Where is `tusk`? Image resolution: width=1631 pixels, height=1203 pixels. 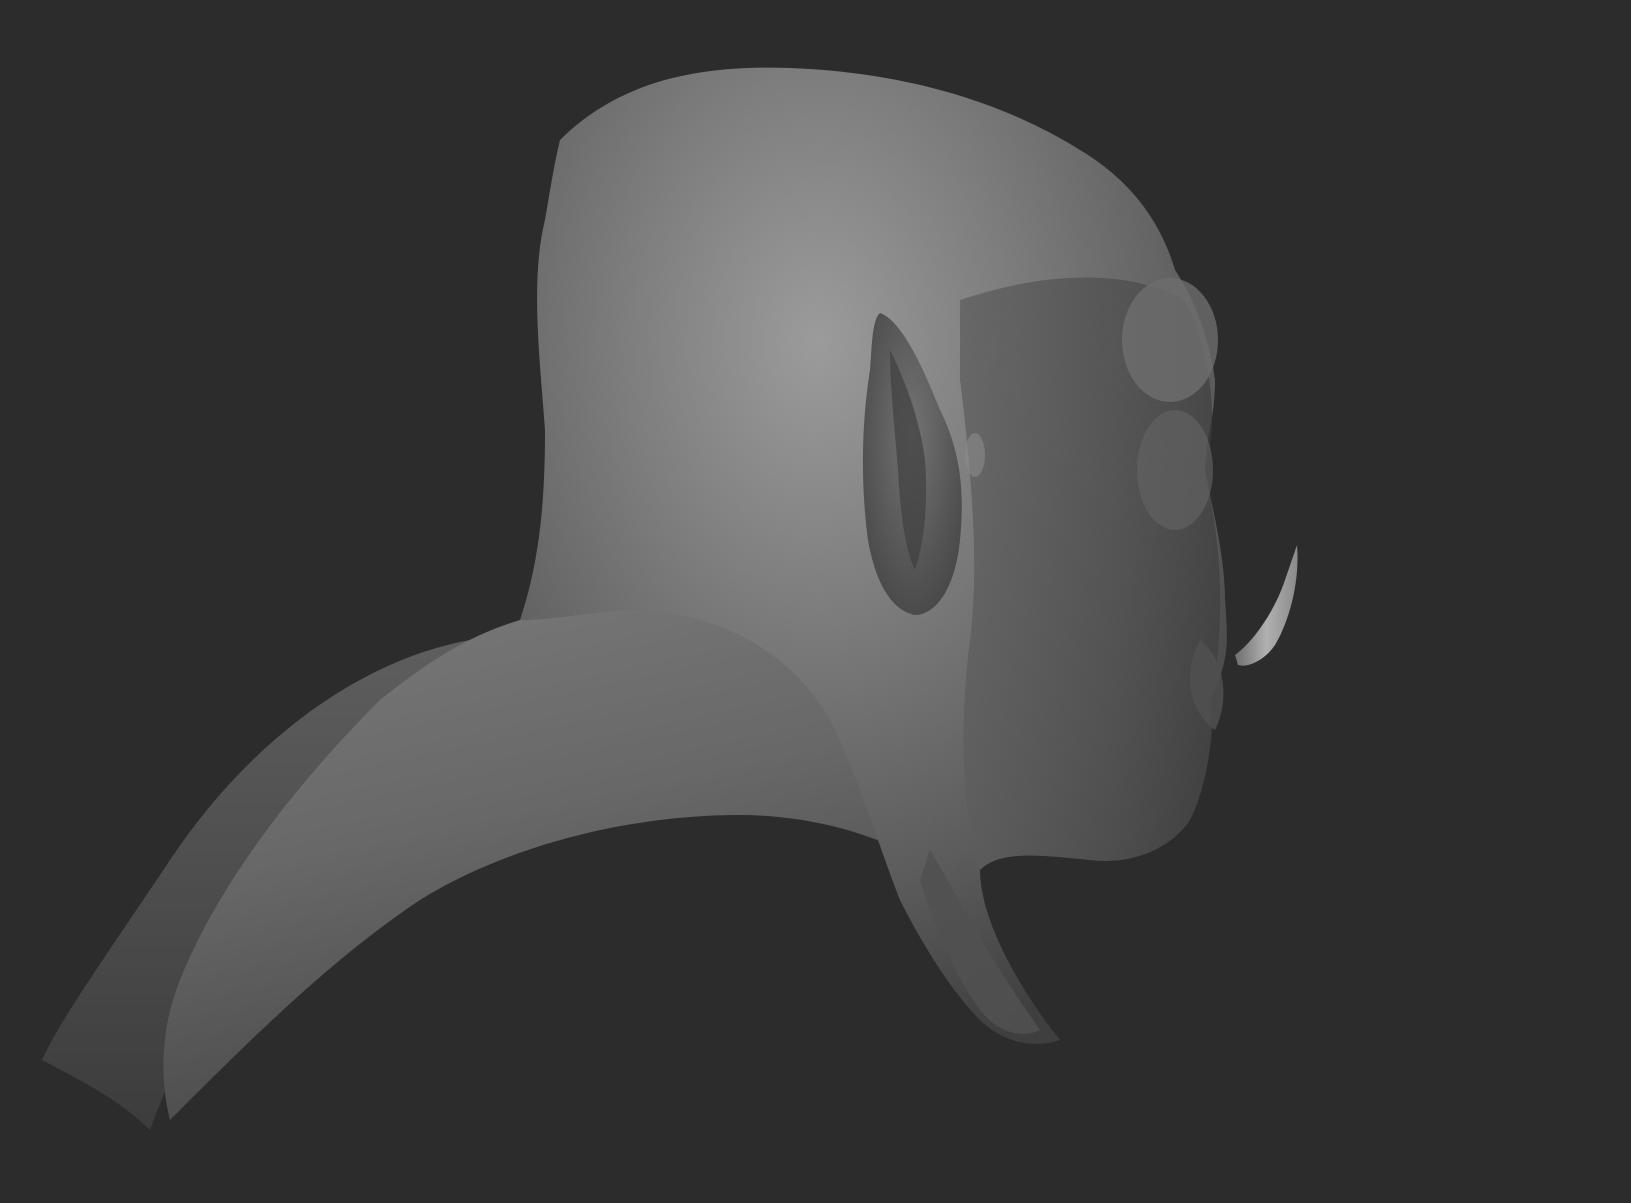 tusk is located at coordinates (1266, 605).